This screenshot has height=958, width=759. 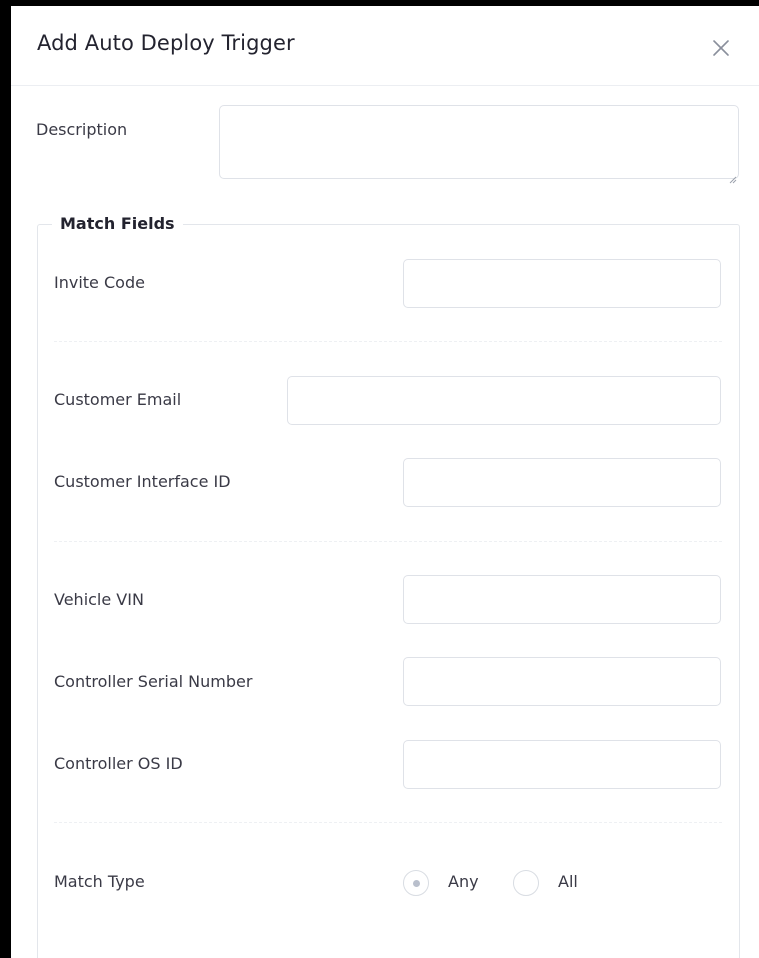 What do you see at coordinates (479, 142) in the screenshot?
I see `description-textarea` at bounding box center [479, 142].